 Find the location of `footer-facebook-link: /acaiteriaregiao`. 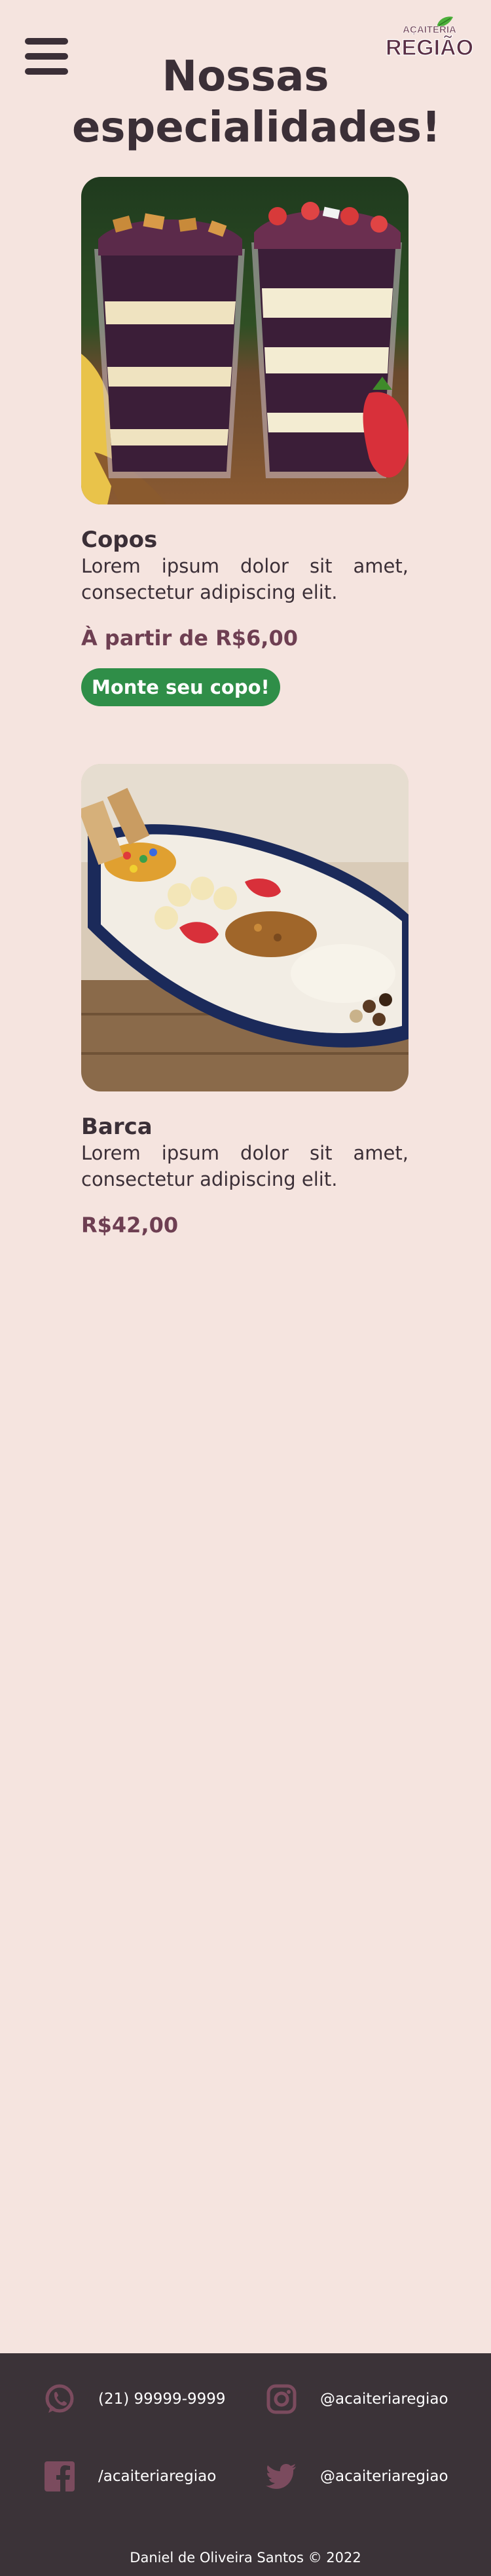

footer-facebook-link: /acaiteriaregiao is located at coordinates (129, 2476).